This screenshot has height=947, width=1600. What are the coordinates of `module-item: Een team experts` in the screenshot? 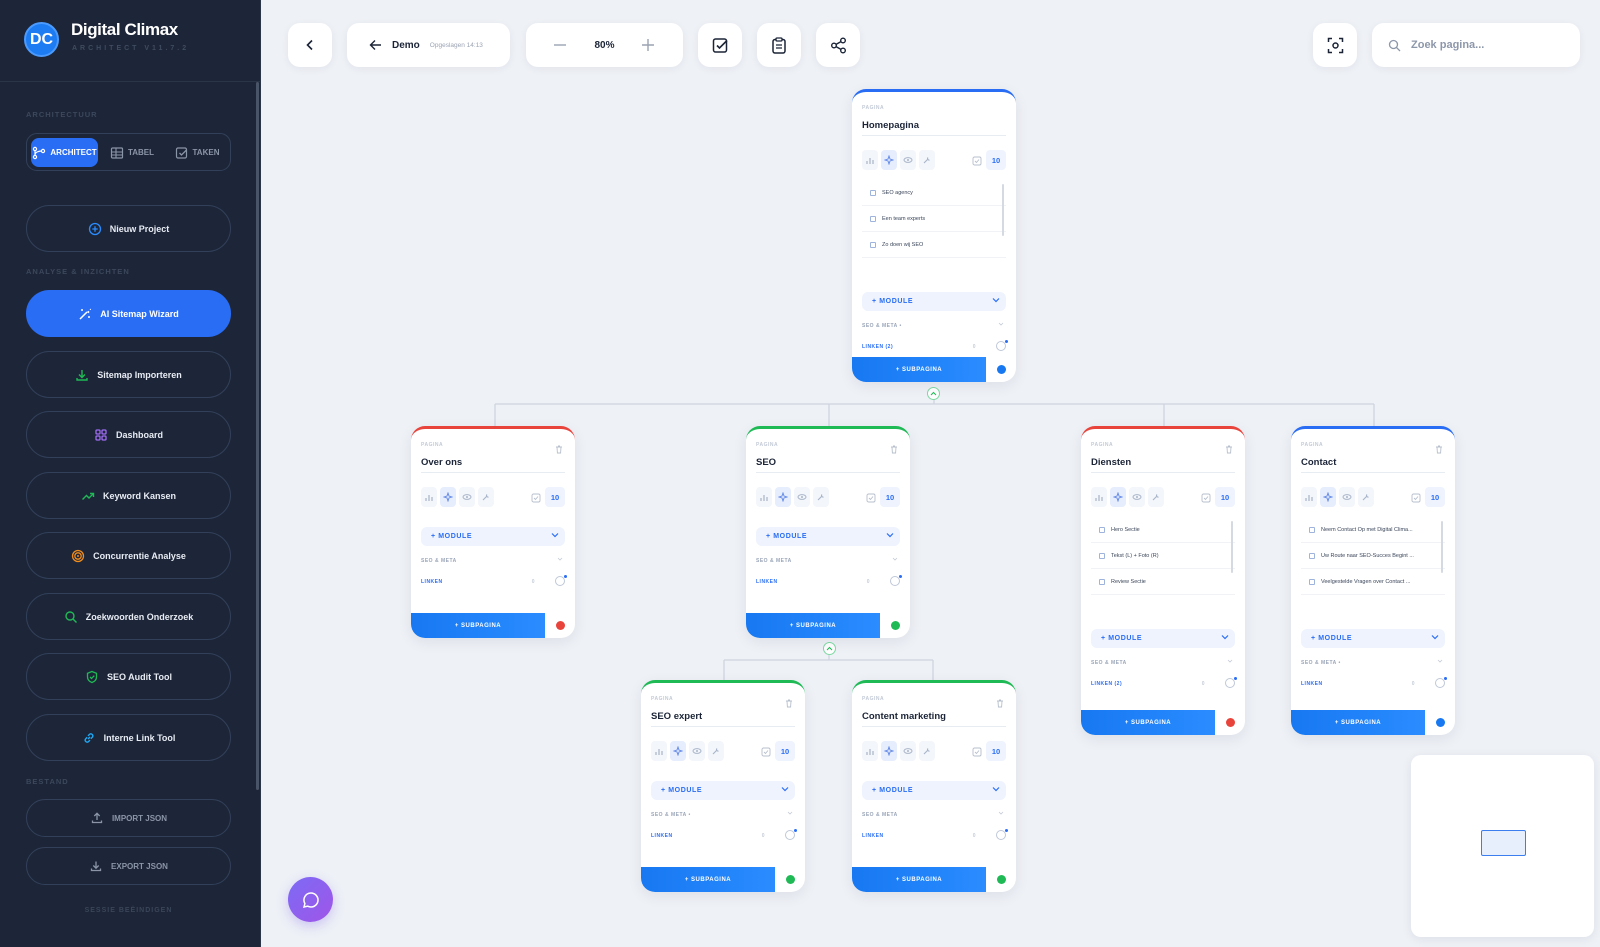 It's located at (934, 219).